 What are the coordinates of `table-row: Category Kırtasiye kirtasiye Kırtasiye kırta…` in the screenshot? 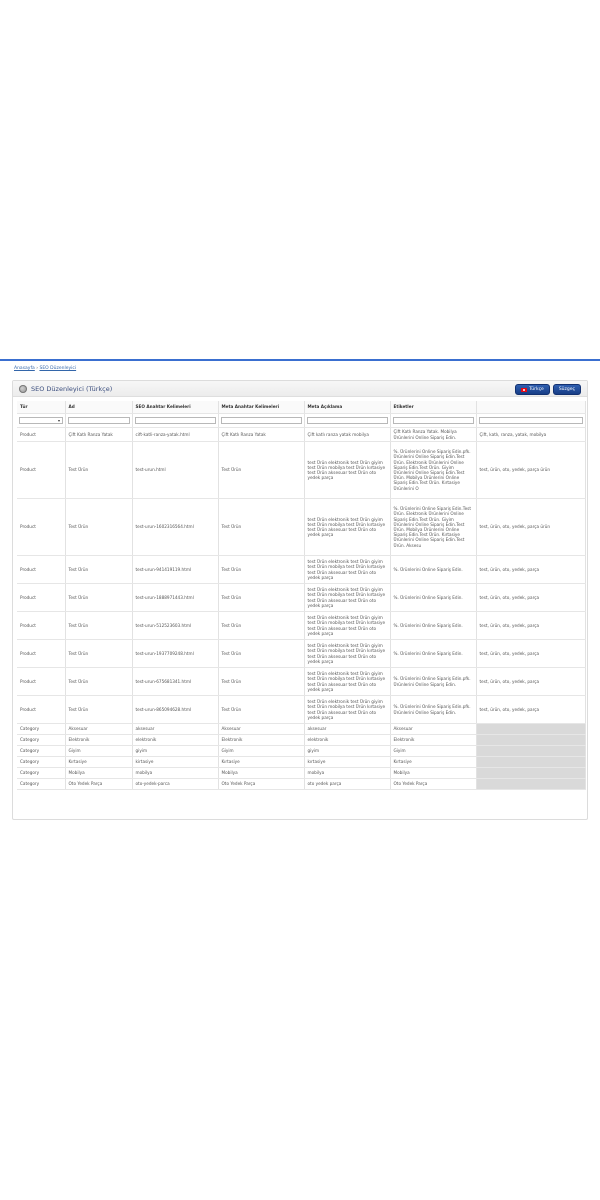 It's located at (301, 762).